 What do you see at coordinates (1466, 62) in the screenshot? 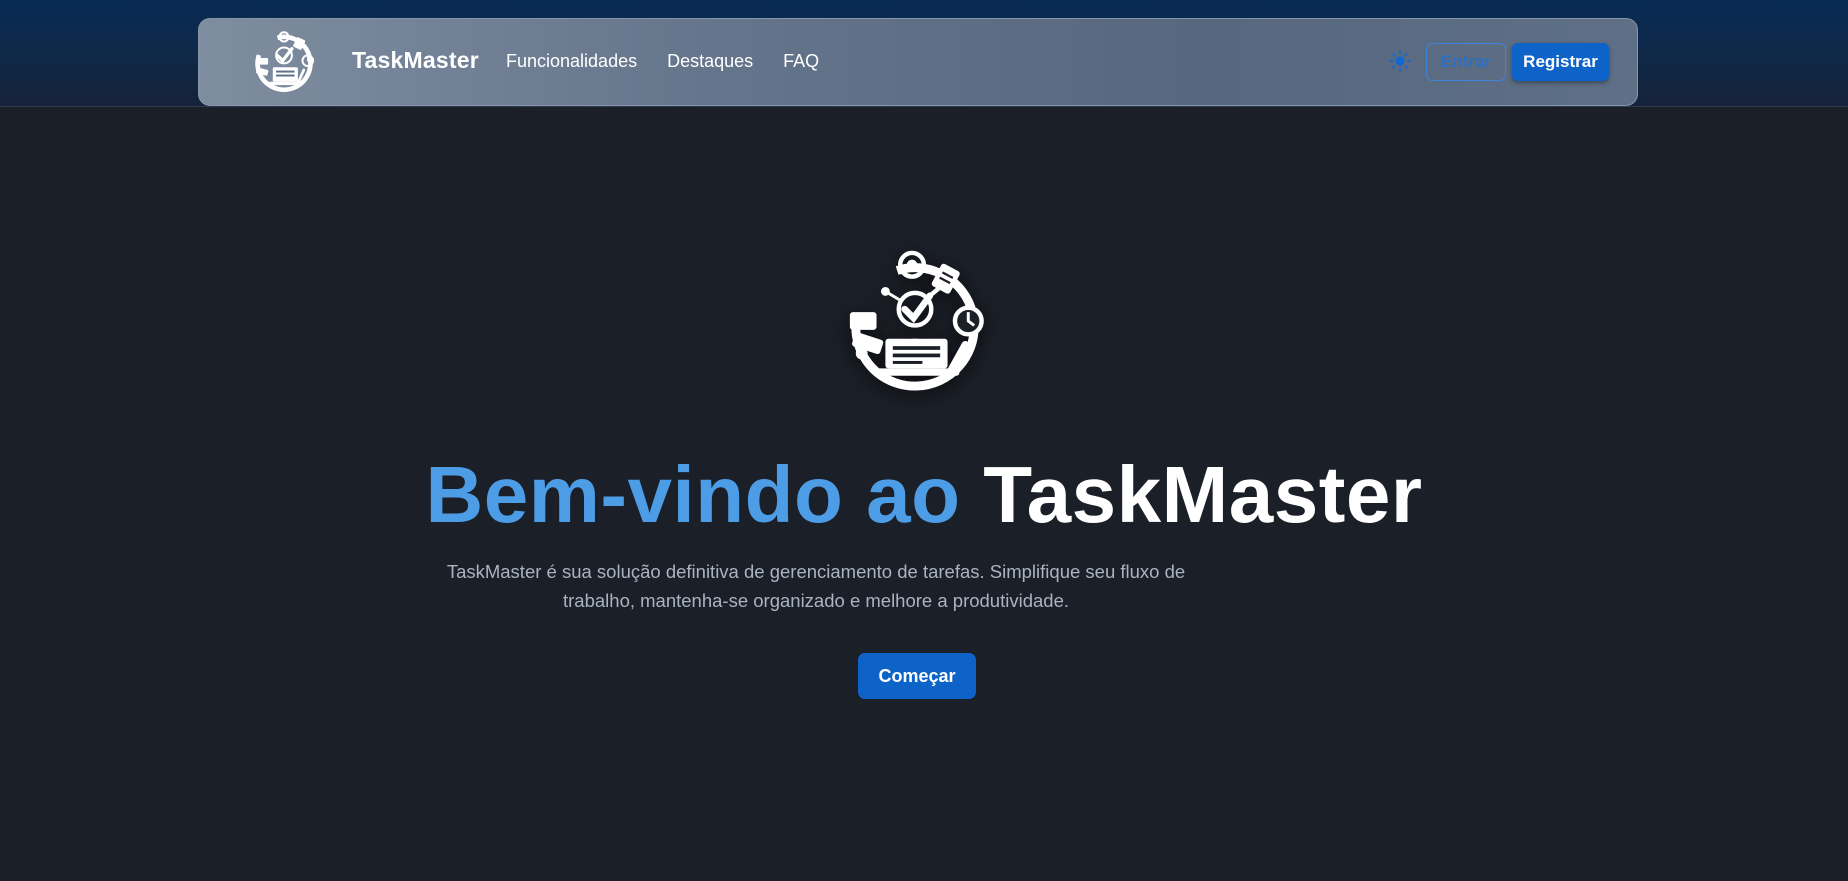
I see `login-button: Entrar` at bounding box center [1466, 62].